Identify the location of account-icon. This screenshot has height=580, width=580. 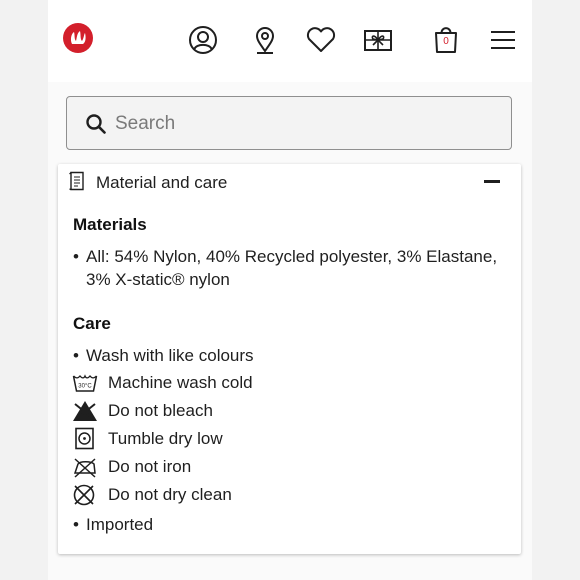
(203, 40).